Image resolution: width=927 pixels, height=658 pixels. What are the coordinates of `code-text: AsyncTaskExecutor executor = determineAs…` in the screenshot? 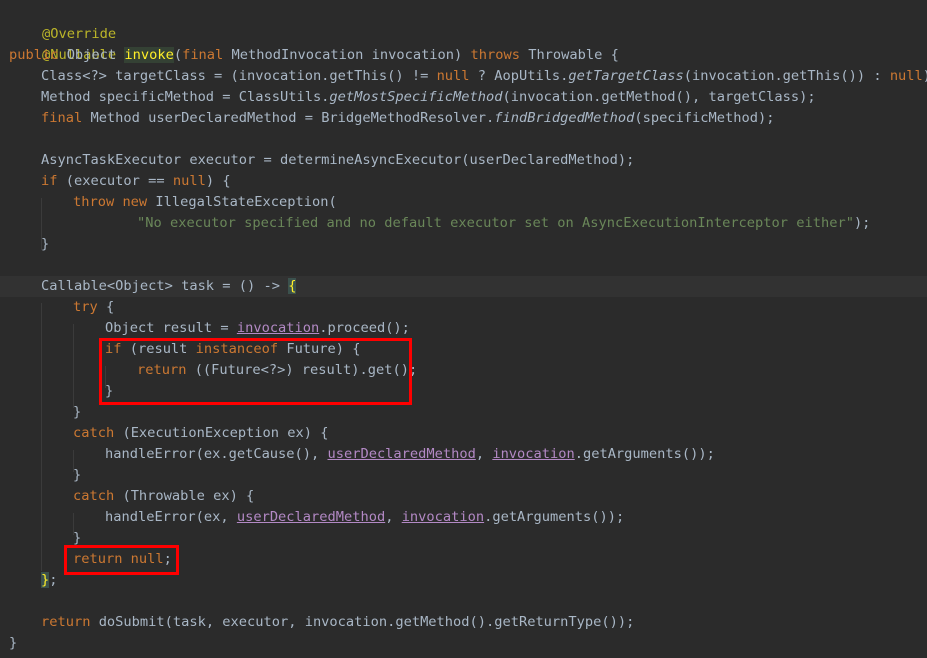 It's located at (338, 160).